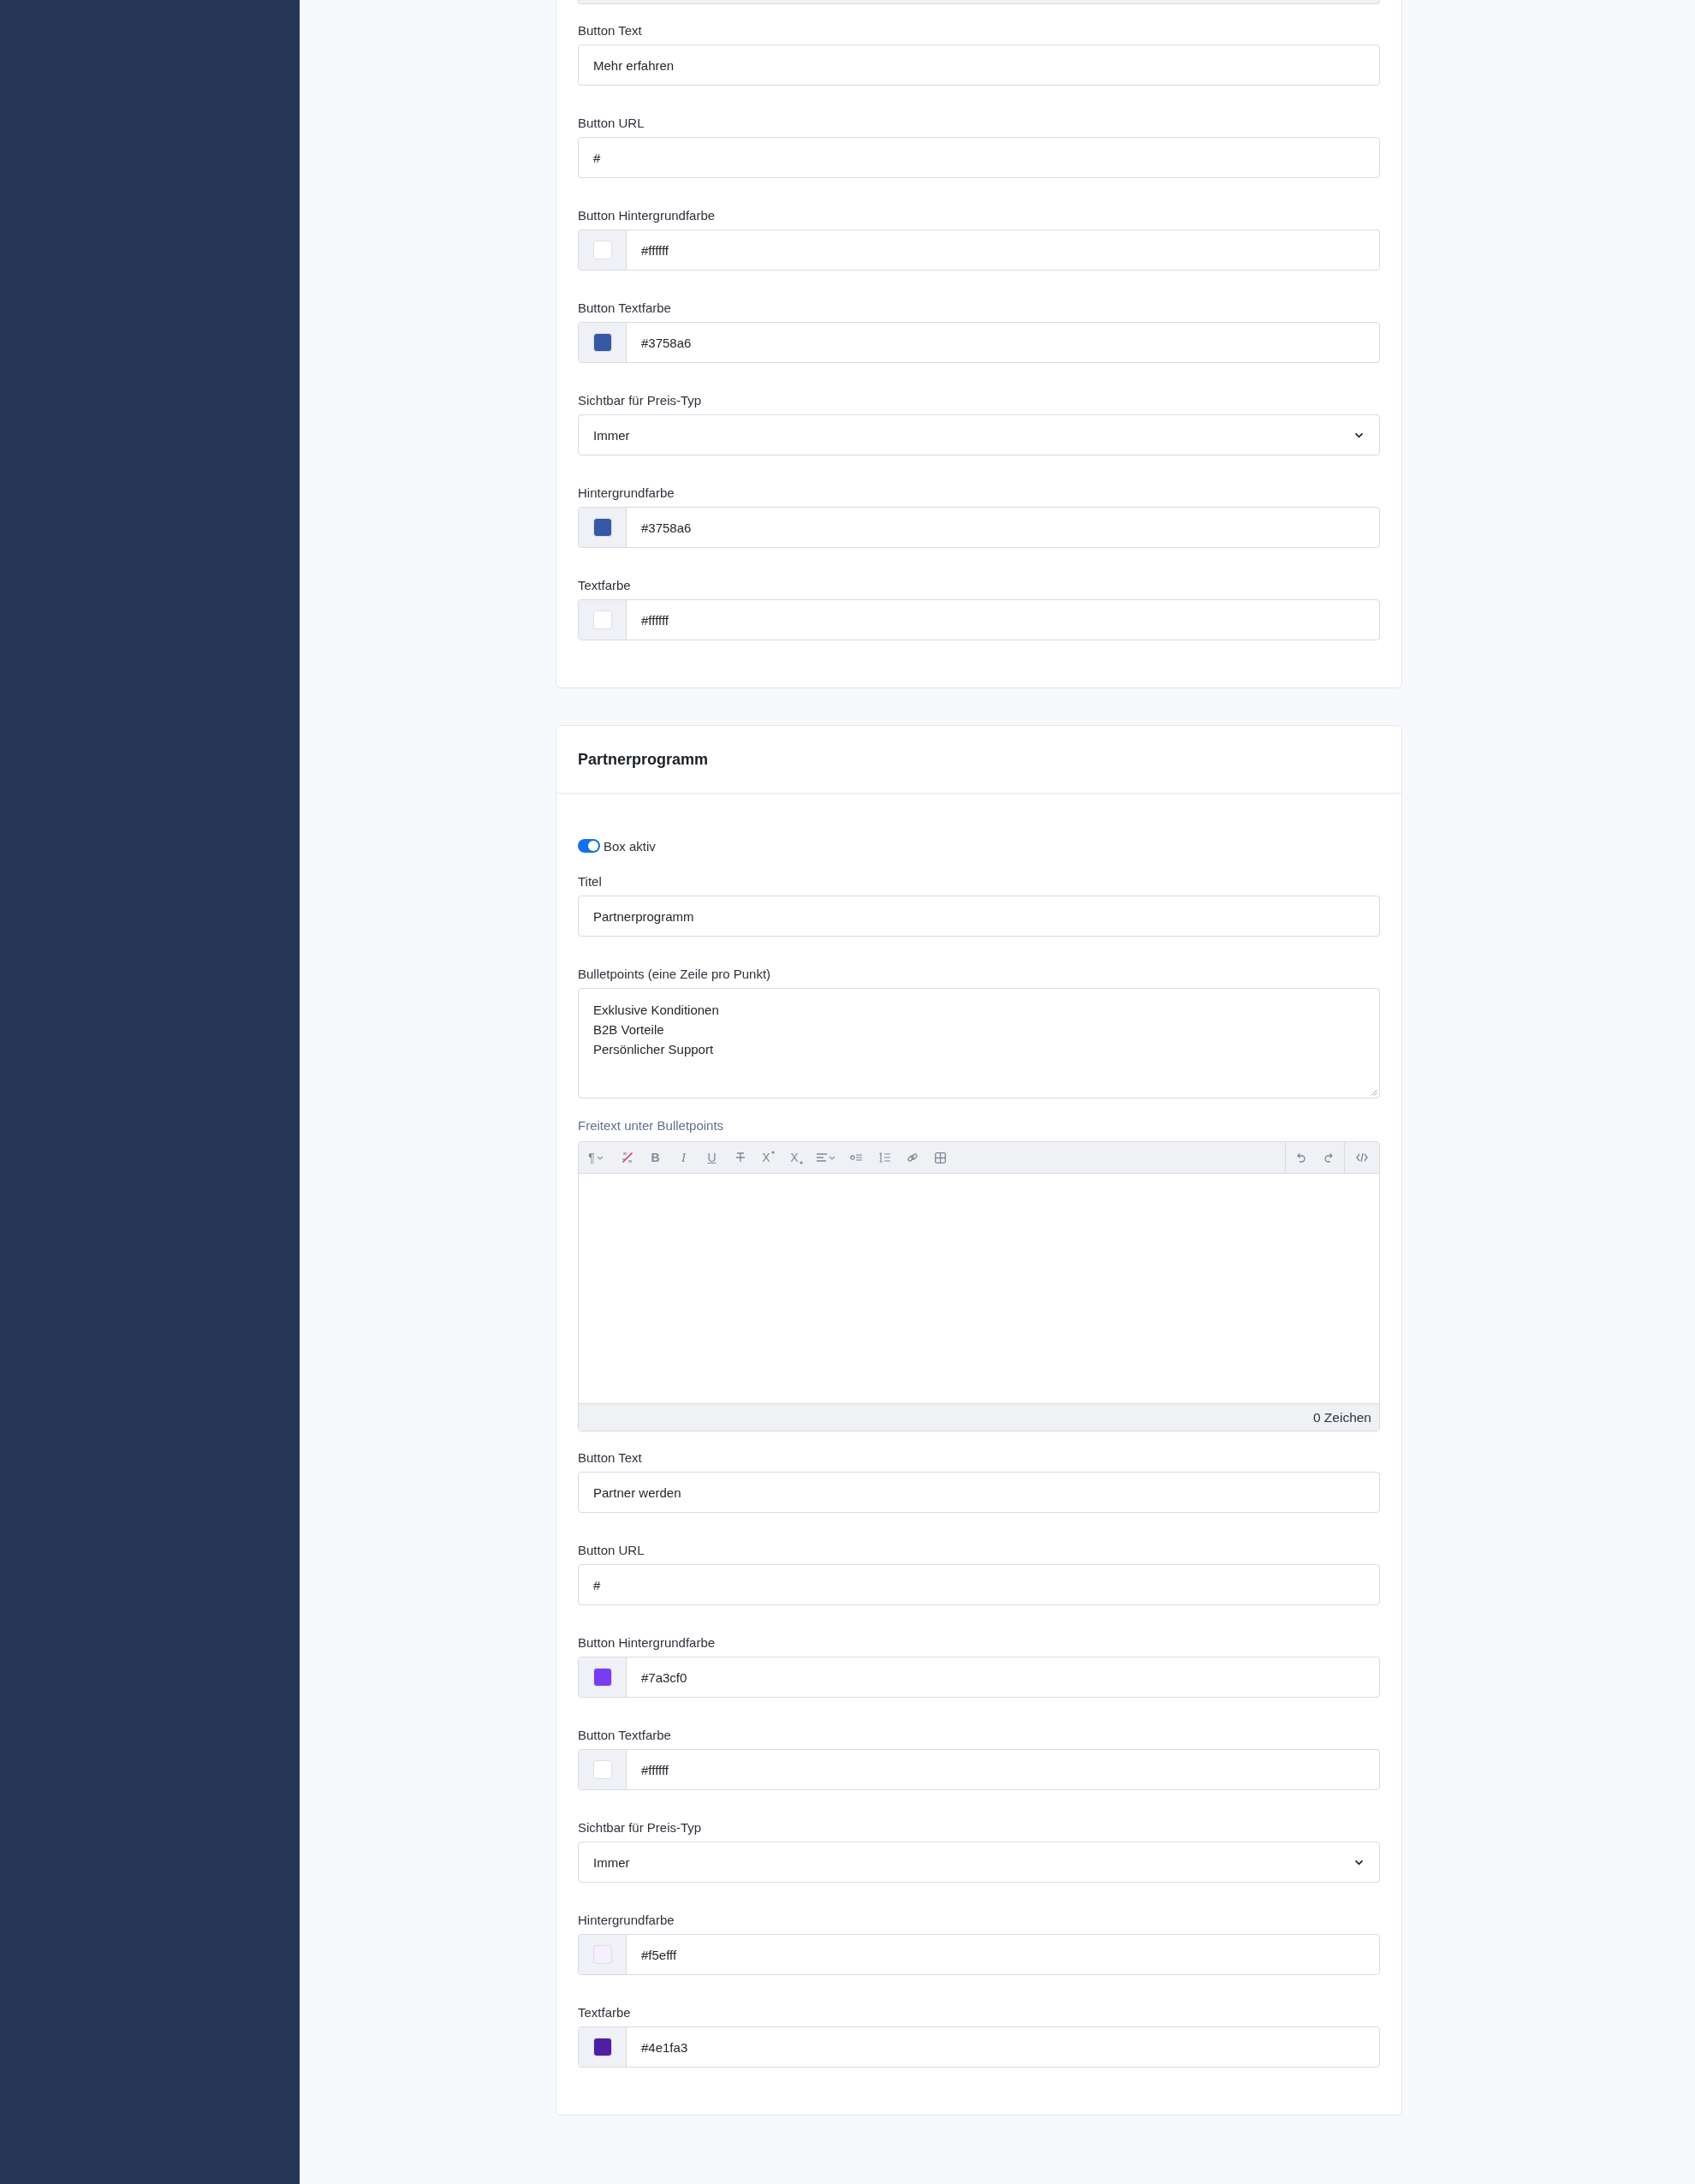  I want to click on align-left-icon, so click(822, 1158).